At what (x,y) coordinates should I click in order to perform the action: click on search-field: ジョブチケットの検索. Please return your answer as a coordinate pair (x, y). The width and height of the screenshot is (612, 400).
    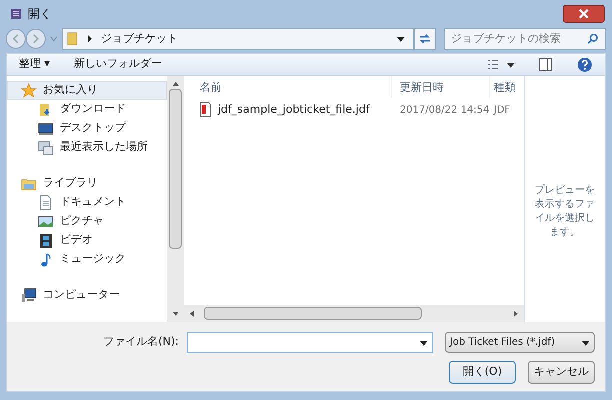
    Looking at the image, I should click on (525, 39).